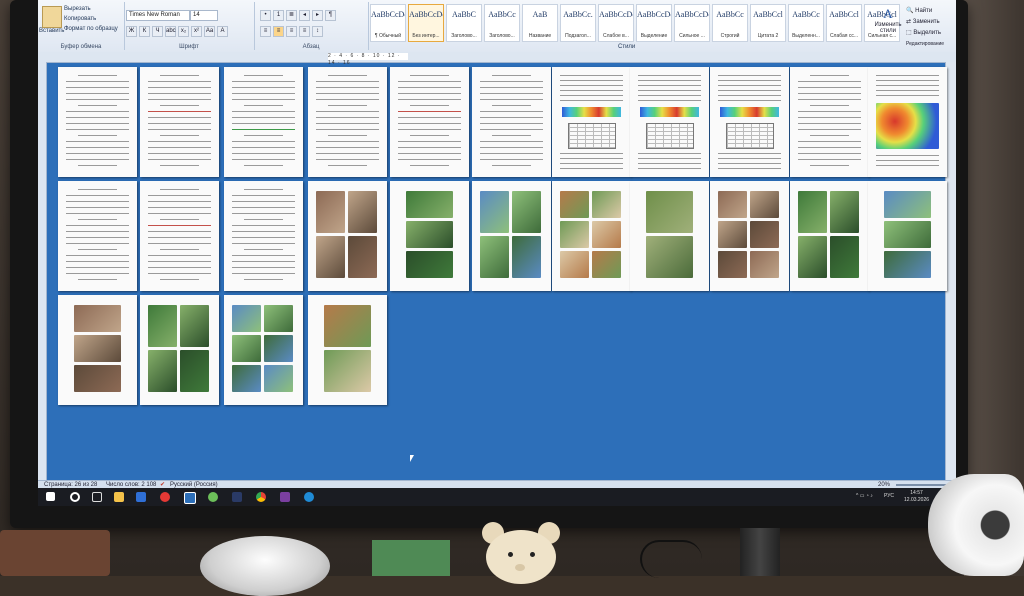  Describe the element at coordinates (261, 497) in the screenshot. I see `chrome-icon` at that location.